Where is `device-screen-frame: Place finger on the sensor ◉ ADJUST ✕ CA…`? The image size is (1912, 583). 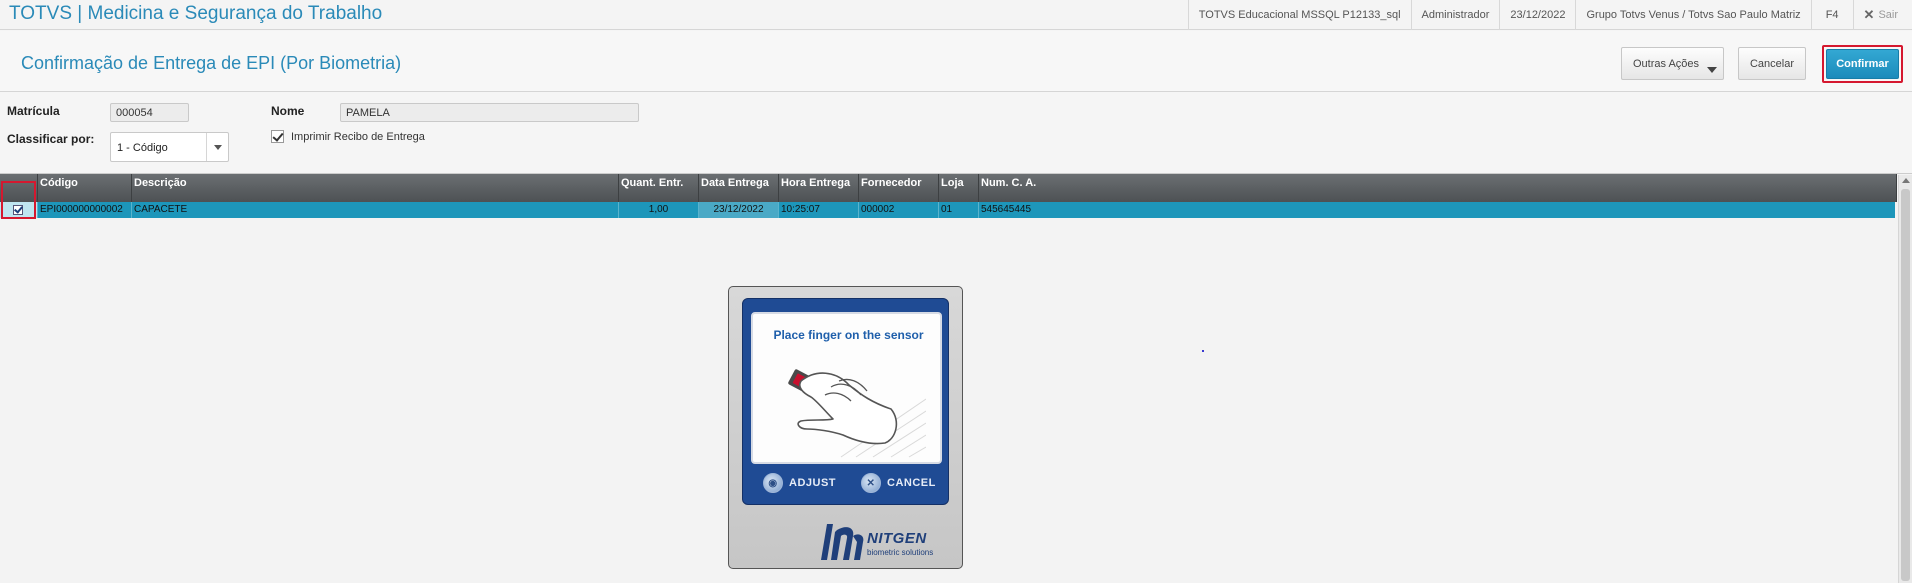 device-screen-frame: Place finger on the sensor ◉ ADJUST ✕ CA… is located at coordinates (845, 401).